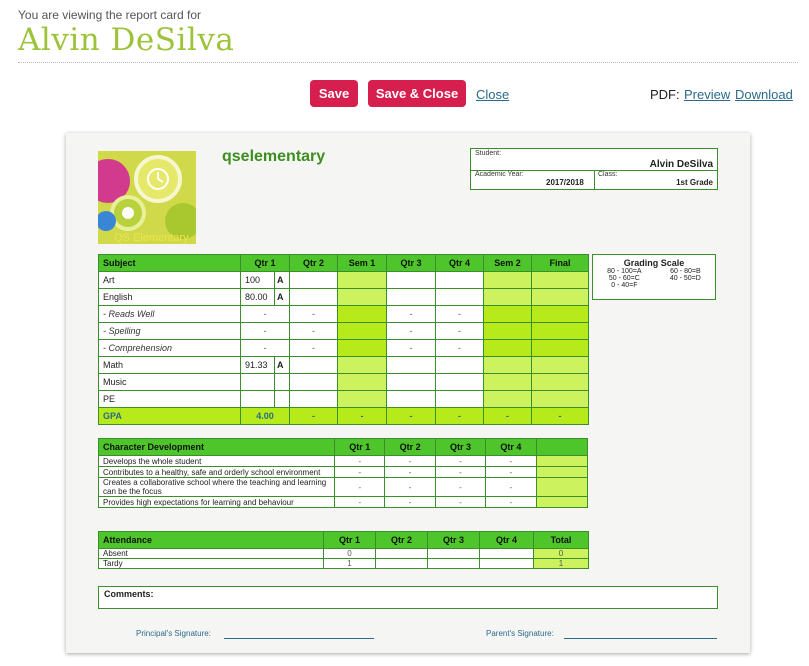 The width and height of the screenshot is (809, 666). Describe the element at coordinates (411, 416) in the screenshot. I see `gpa-qtr3: -` at that location.